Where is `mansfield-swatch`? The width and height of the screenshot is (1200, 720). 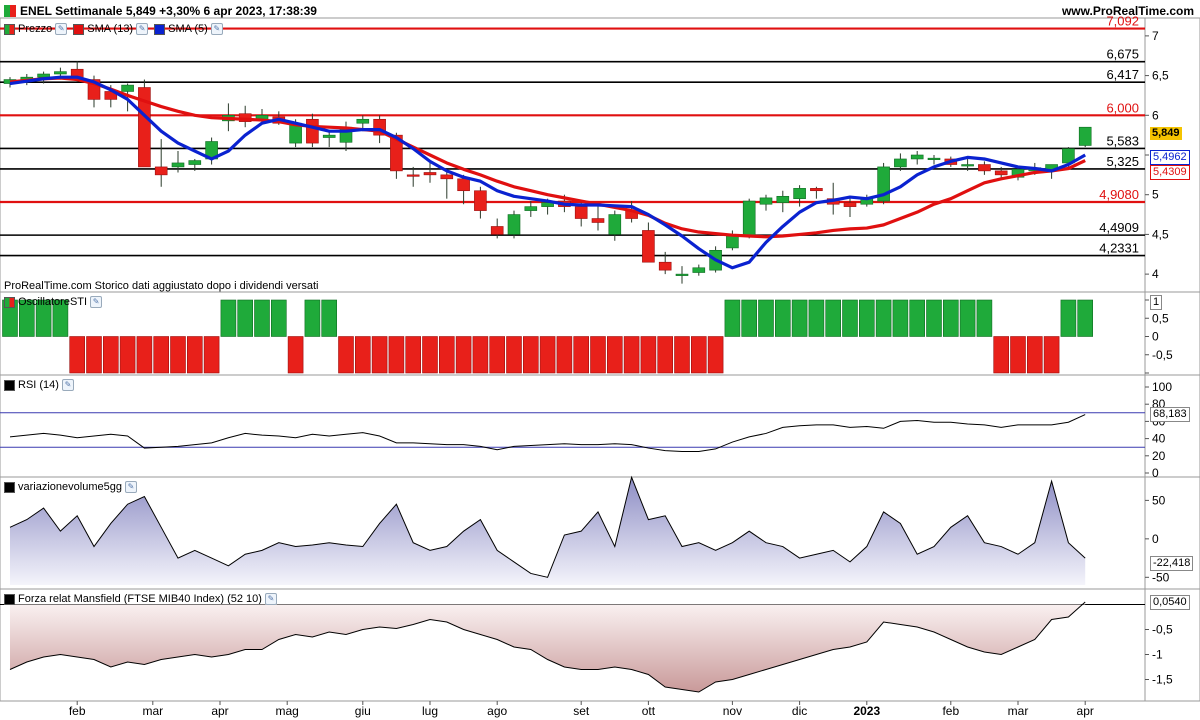 mansfield-swatch is located at coordinates (9, 599).